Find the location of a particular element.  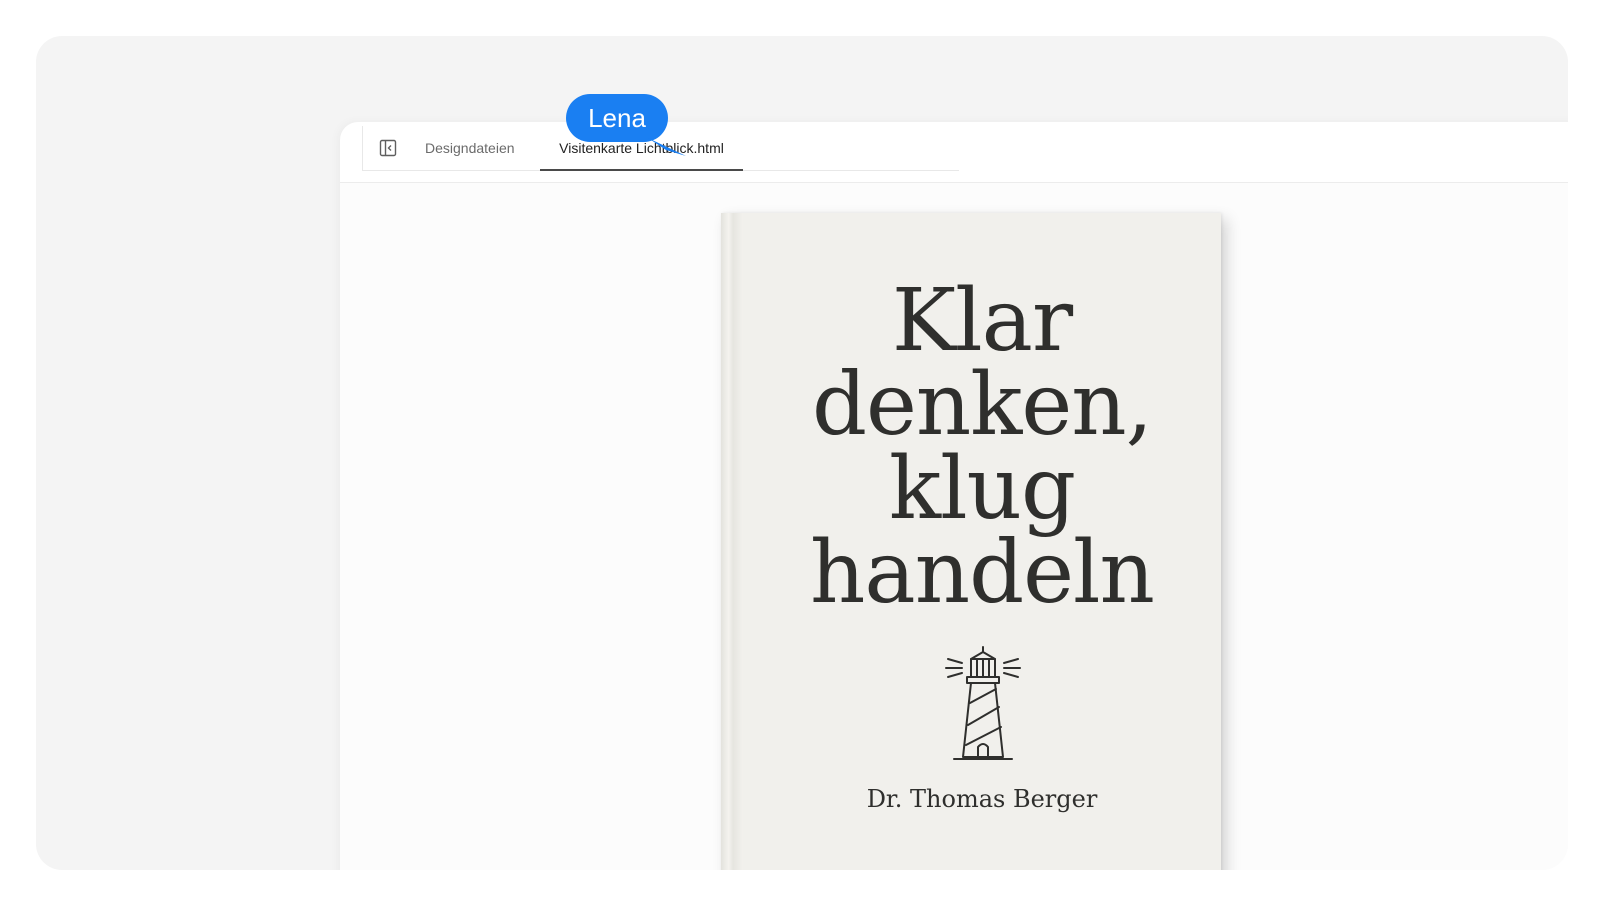

book-title: Klar denken, klug handeln is located at coordinates (982, 447).